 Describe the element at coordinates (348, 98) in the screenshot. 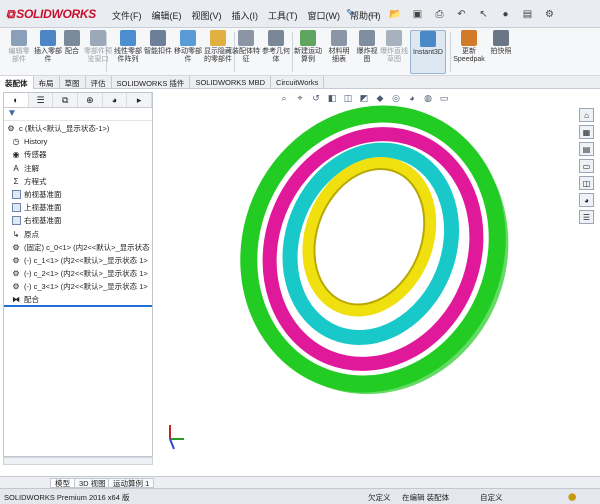

I see `dynamic-annotation-icon: ◫` at that location.